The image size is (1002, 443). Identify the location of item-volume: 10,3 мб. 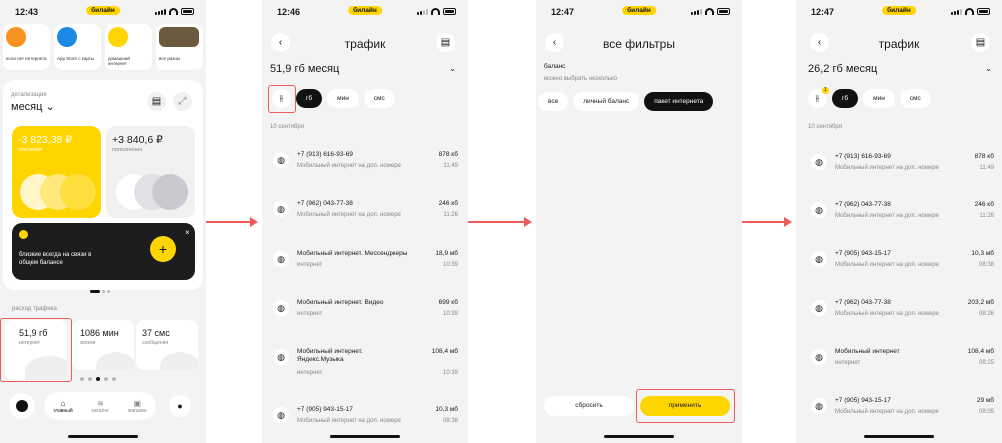
(982, 253).